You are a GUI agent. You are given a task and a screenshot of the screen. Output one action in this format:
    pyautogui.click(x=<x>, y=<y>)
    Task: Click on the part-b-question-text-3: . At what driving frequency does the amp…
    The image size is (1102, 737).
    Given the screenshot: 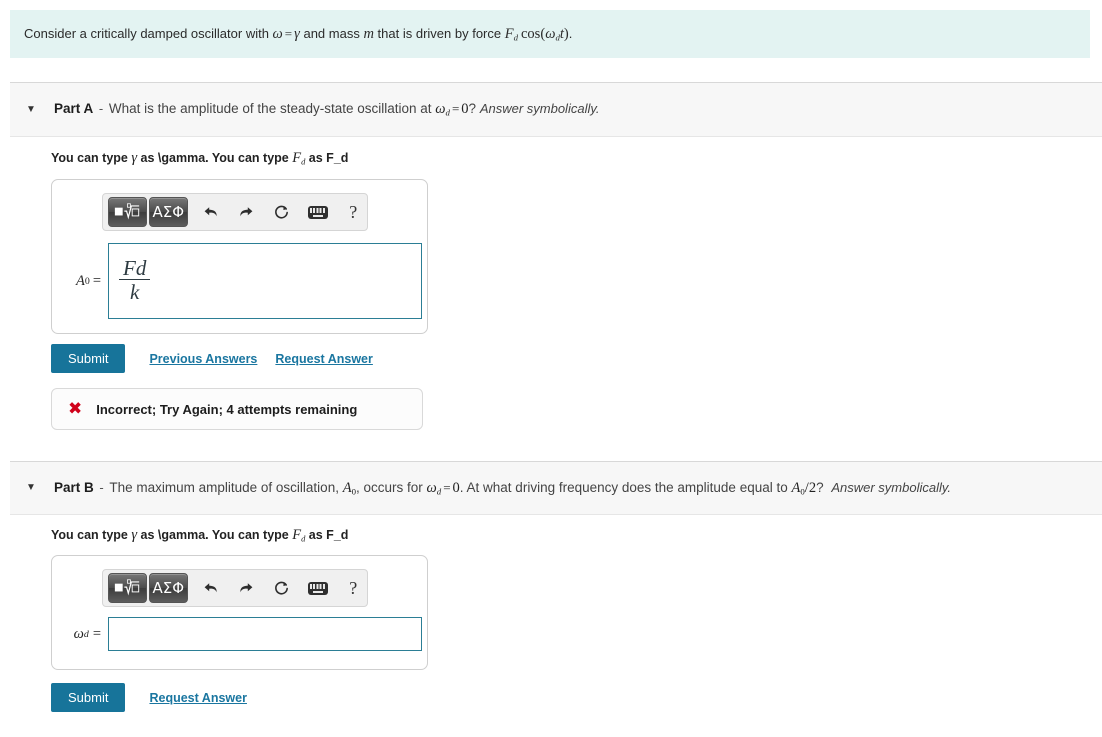 What is the action you would take?
    pyautogui.click(x=625, y=487)
    